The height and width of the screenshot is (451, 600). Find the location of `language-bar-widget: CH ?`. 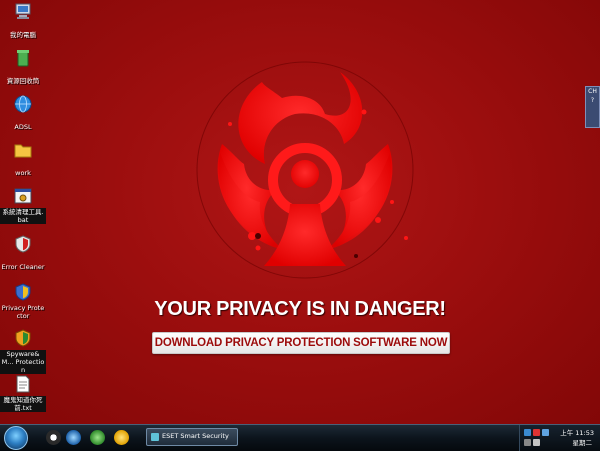

language-bar-widget: CH ? is located at coordinates (592, 107).